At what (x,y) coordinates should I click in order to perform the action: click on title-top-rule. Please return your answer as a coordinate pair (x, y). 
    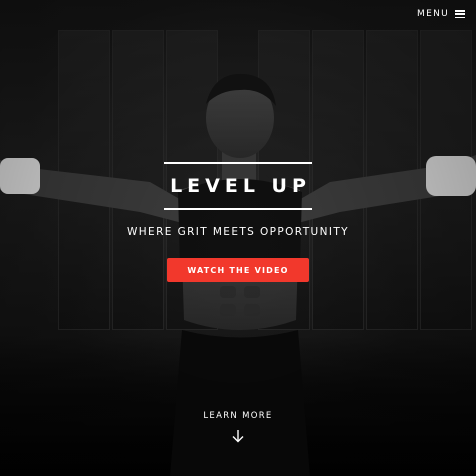
    Looking at the image, I should click on (238, 163).